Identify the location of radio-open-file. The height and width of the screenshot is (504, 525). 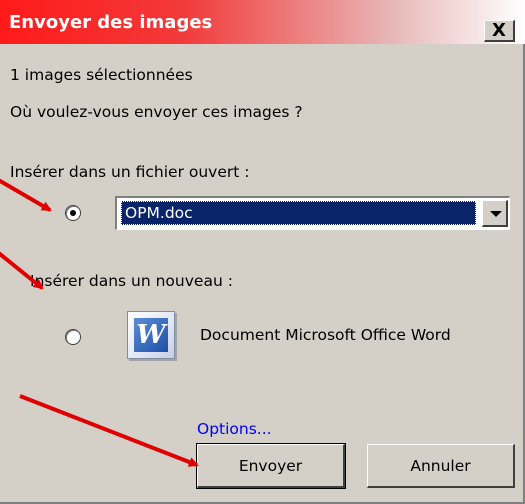
(73, 213).